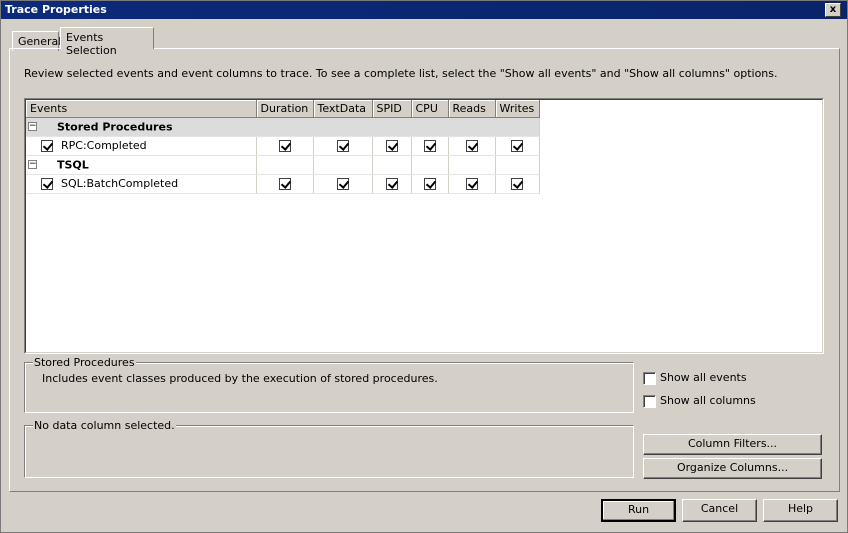  I want to click on cancel-button: Cancel, so click(719, 510).